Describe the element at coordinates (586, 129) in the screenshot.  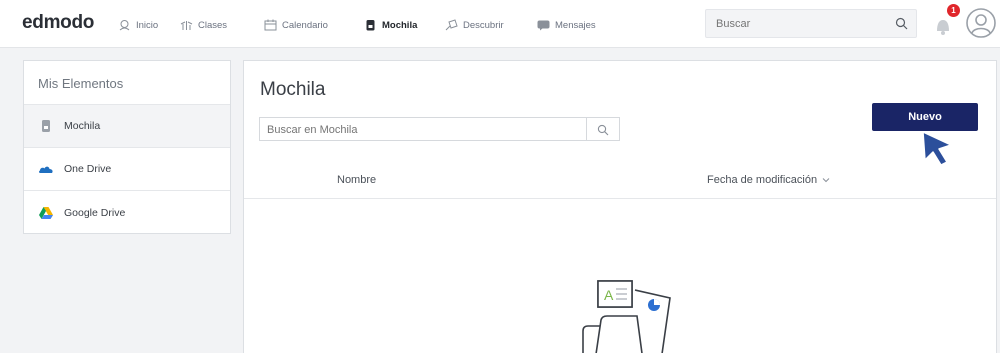
I see `search-divider` at that location.